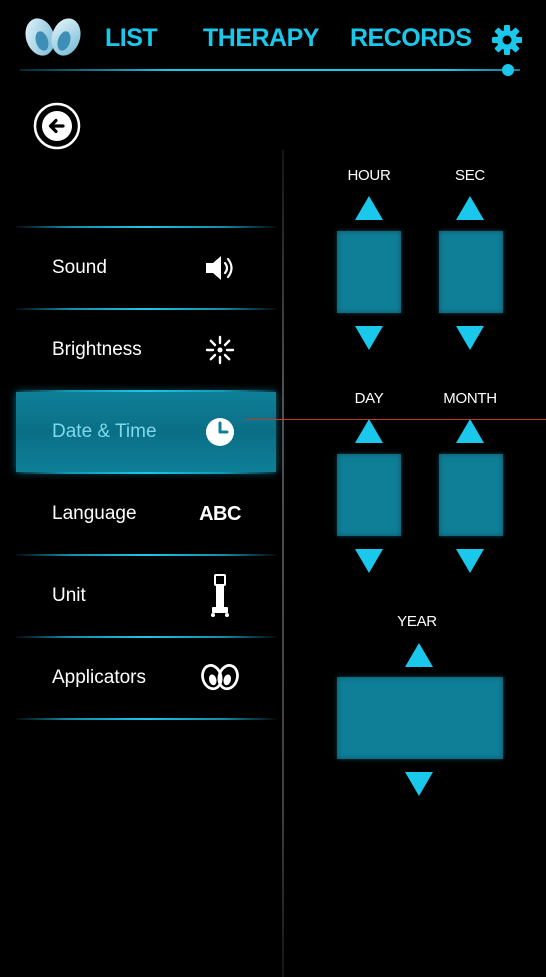 Image resolution: width=546 pixels, height=977 pixels. Describe the element at coordinates (99, 677) in the screenshot. I see `menu-item-label: Applicators` at that location.